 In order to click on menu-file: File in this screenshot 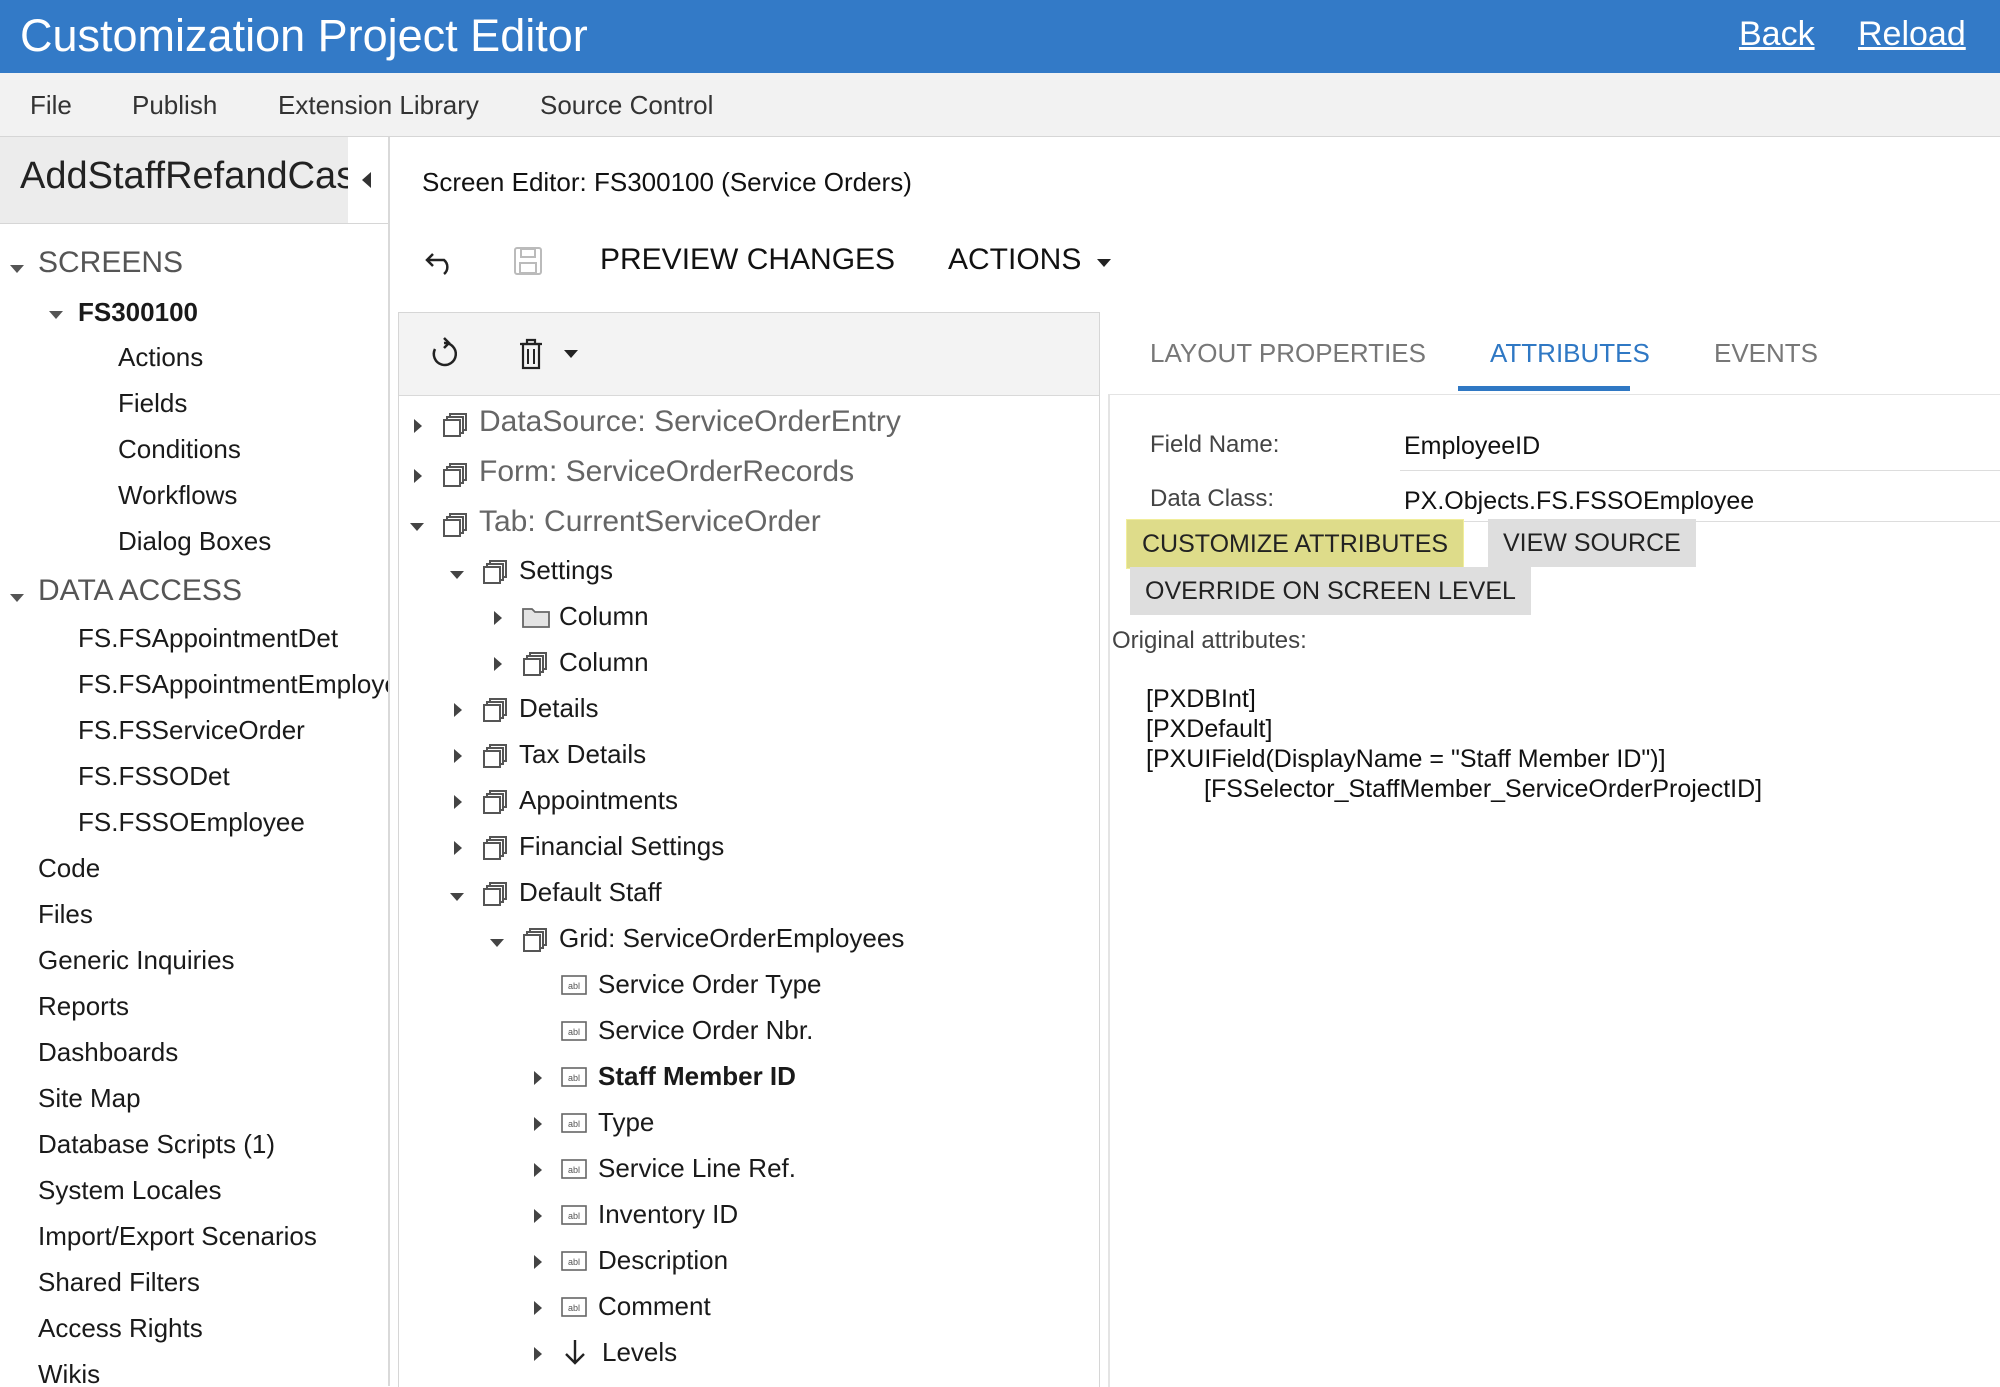, I will do `click(51, 105)`.